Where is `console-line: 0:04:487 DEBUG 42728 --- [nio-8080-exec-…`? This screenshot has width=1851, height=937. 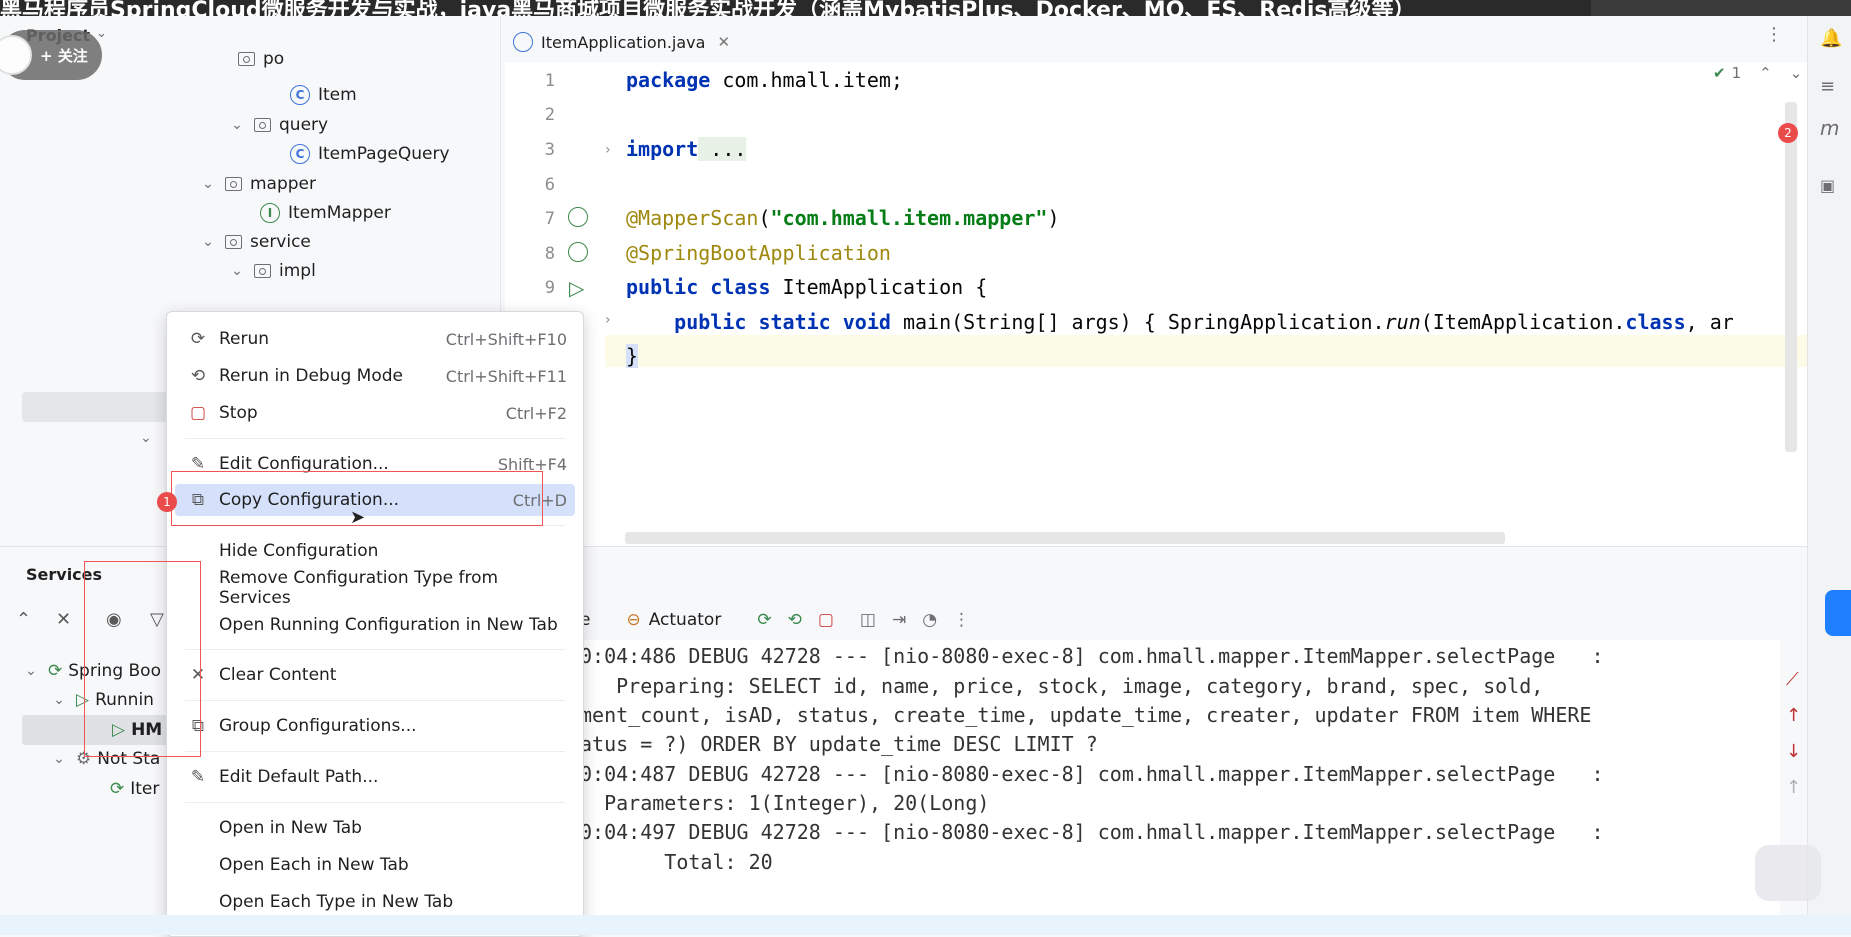 console-line: 0:04:487 DEBUG 42728 --- [nio-8080-exec-… is located at coordinates (1092, 774).